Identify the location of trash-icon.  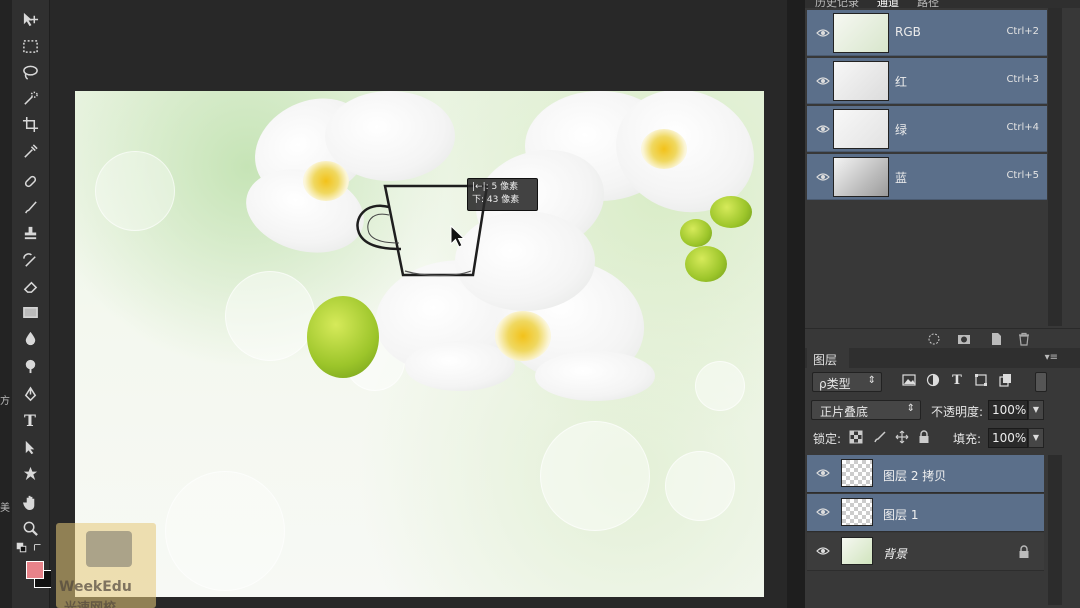
(1024, 339).